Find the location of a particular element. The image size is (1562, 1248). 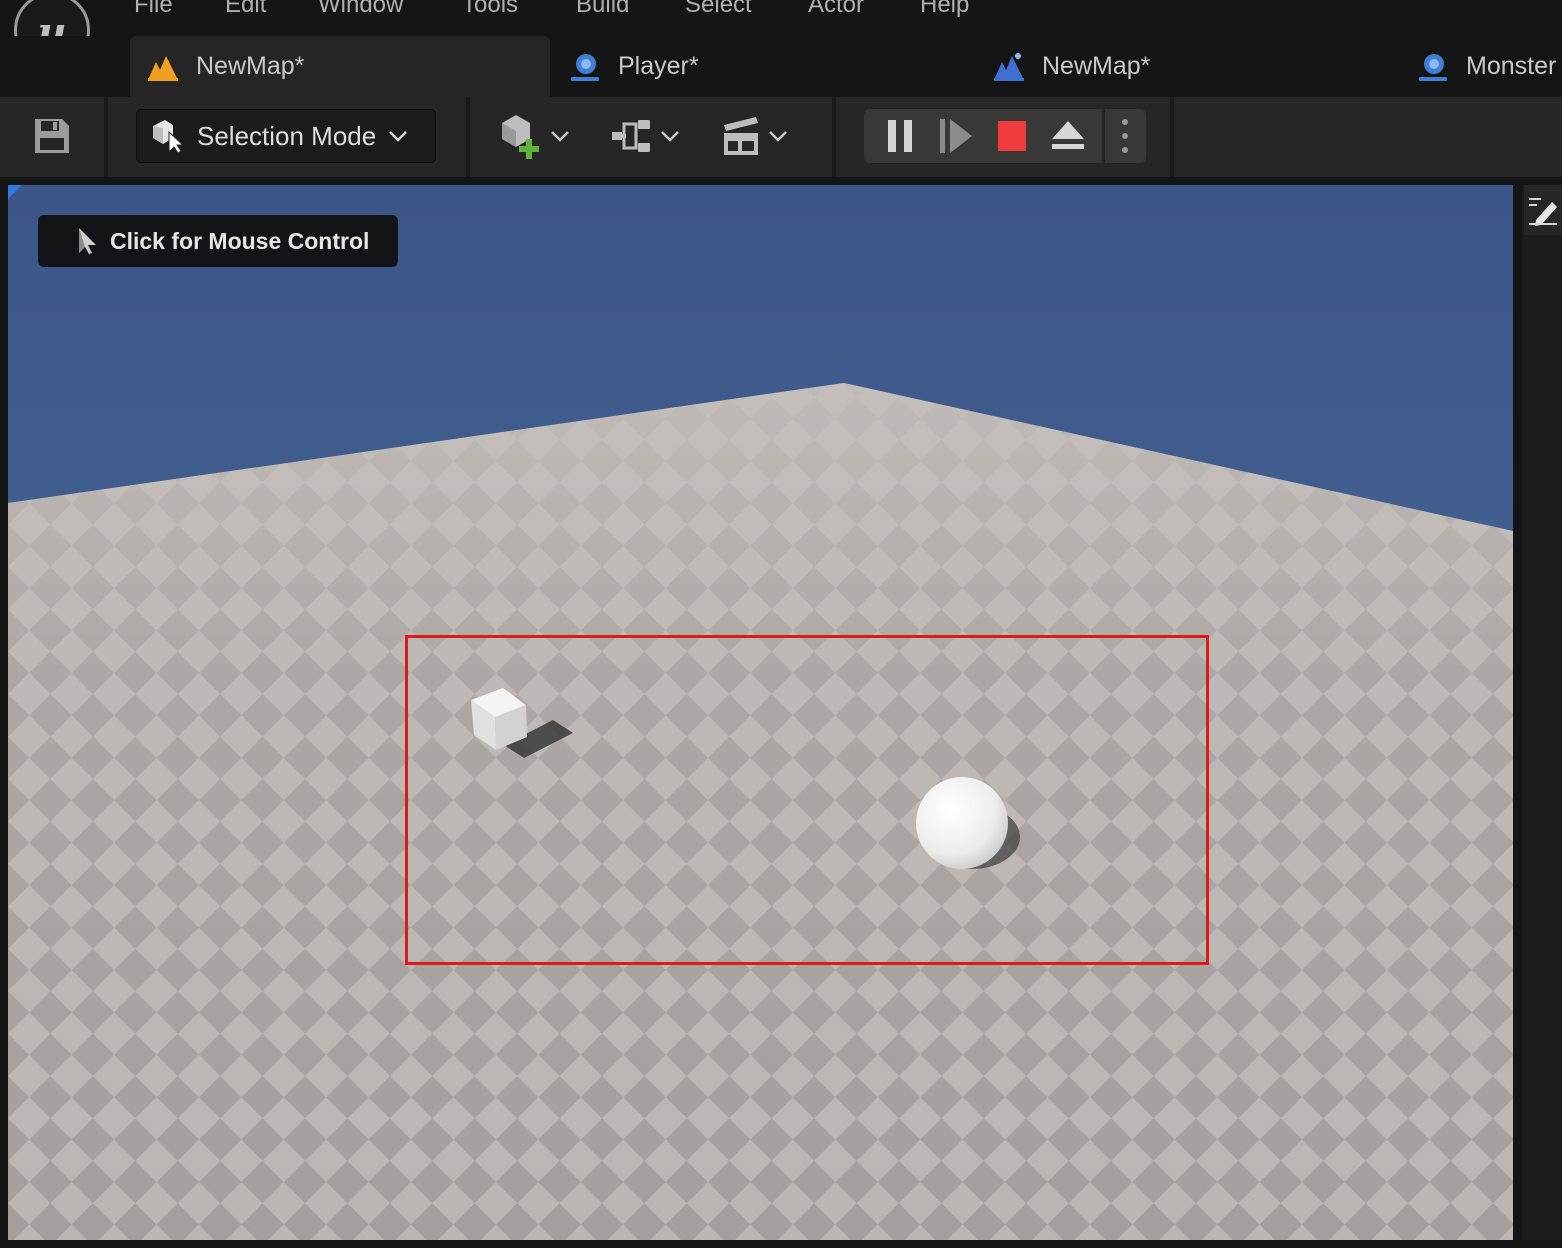

tab-label: Monster is located at coordinates (1511, 66).